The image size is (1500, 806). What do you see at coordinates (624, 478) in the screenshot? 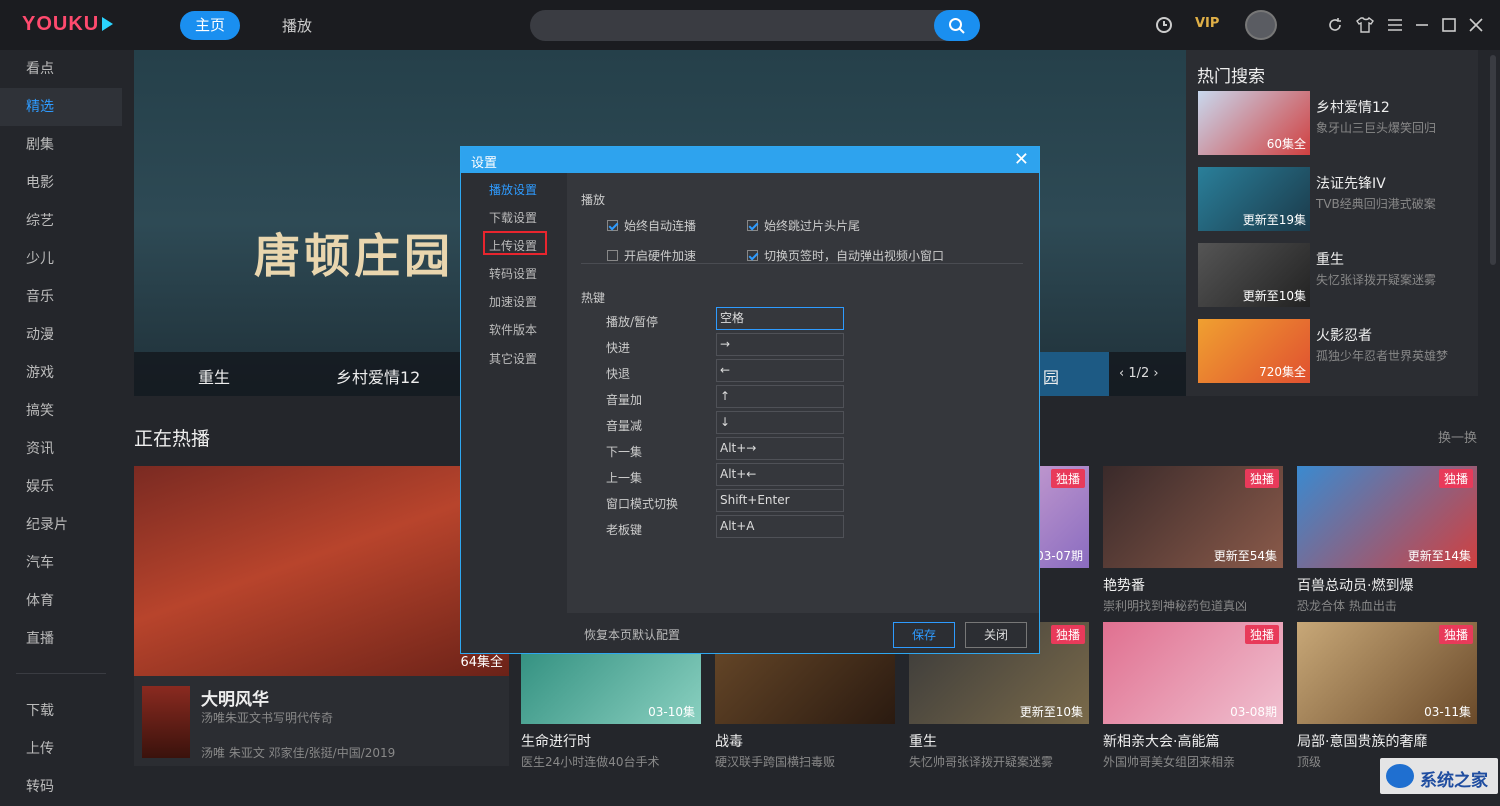
I see `hotkey-label: 上一集` at bounding box center [624, 478].